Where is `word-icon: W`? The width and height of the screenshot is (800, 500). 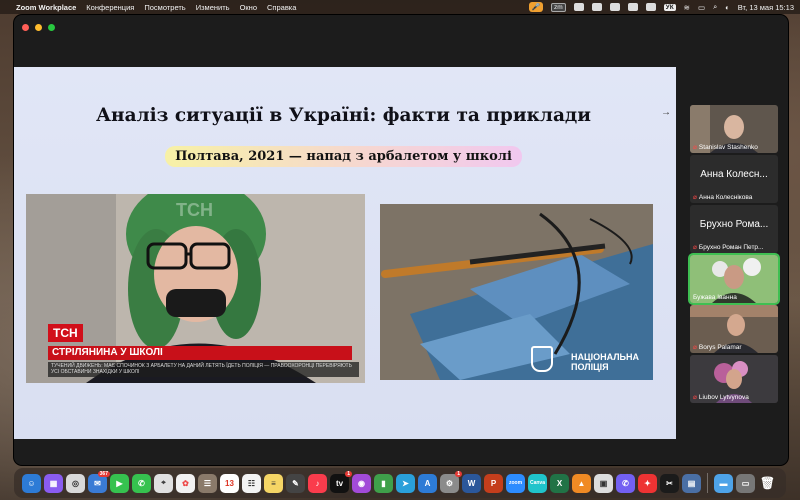
word-icon: W is located at coordinates (471, 483).